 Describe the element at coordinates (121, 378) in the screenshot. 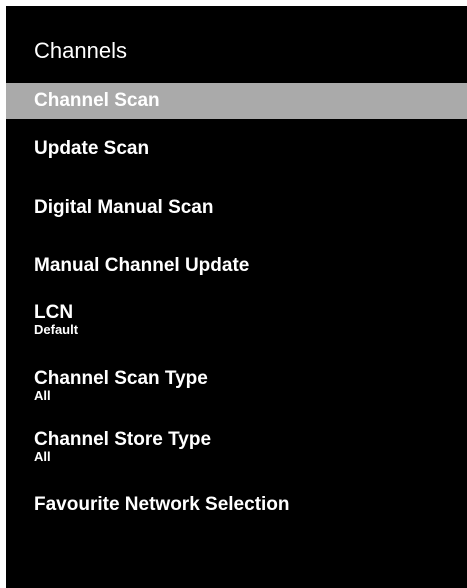

I see `menu-item-label: Channel Scan Type` at that location.